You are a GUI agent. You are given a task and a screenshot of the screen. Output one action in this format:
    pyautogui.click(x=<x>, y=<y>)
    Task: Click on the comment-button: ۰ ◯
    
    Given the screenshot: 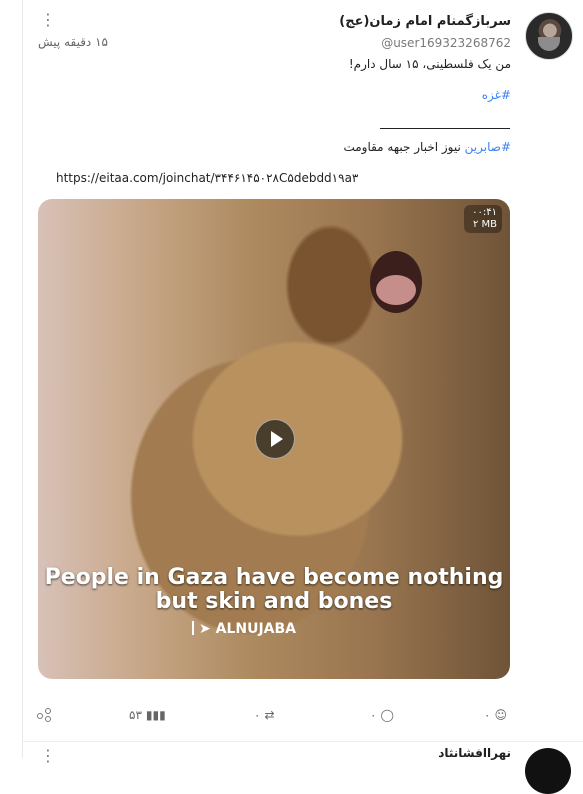 What is the action you would take?
    pyautogui.click(x=382, y=715)
    